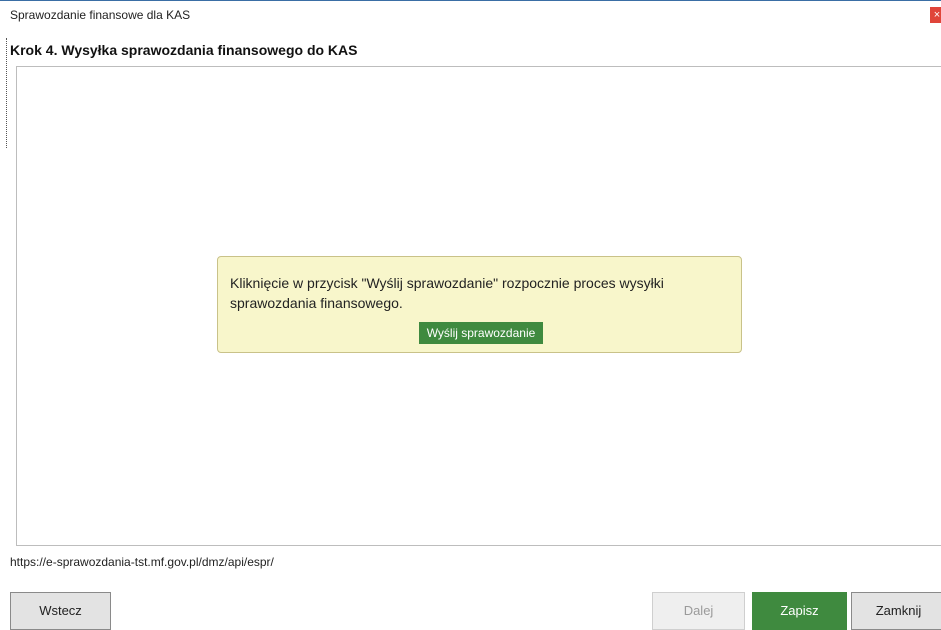  I want to click on save-button: Zapisz, so click(799, 611).